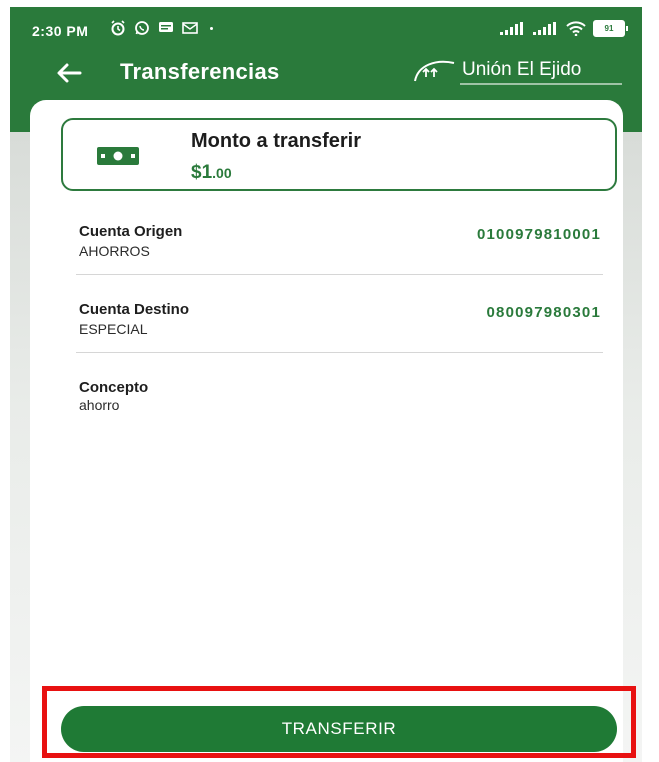  Describe the element at coordinates (190, 28) in the screenshot. I see `mail-icon` at that location.